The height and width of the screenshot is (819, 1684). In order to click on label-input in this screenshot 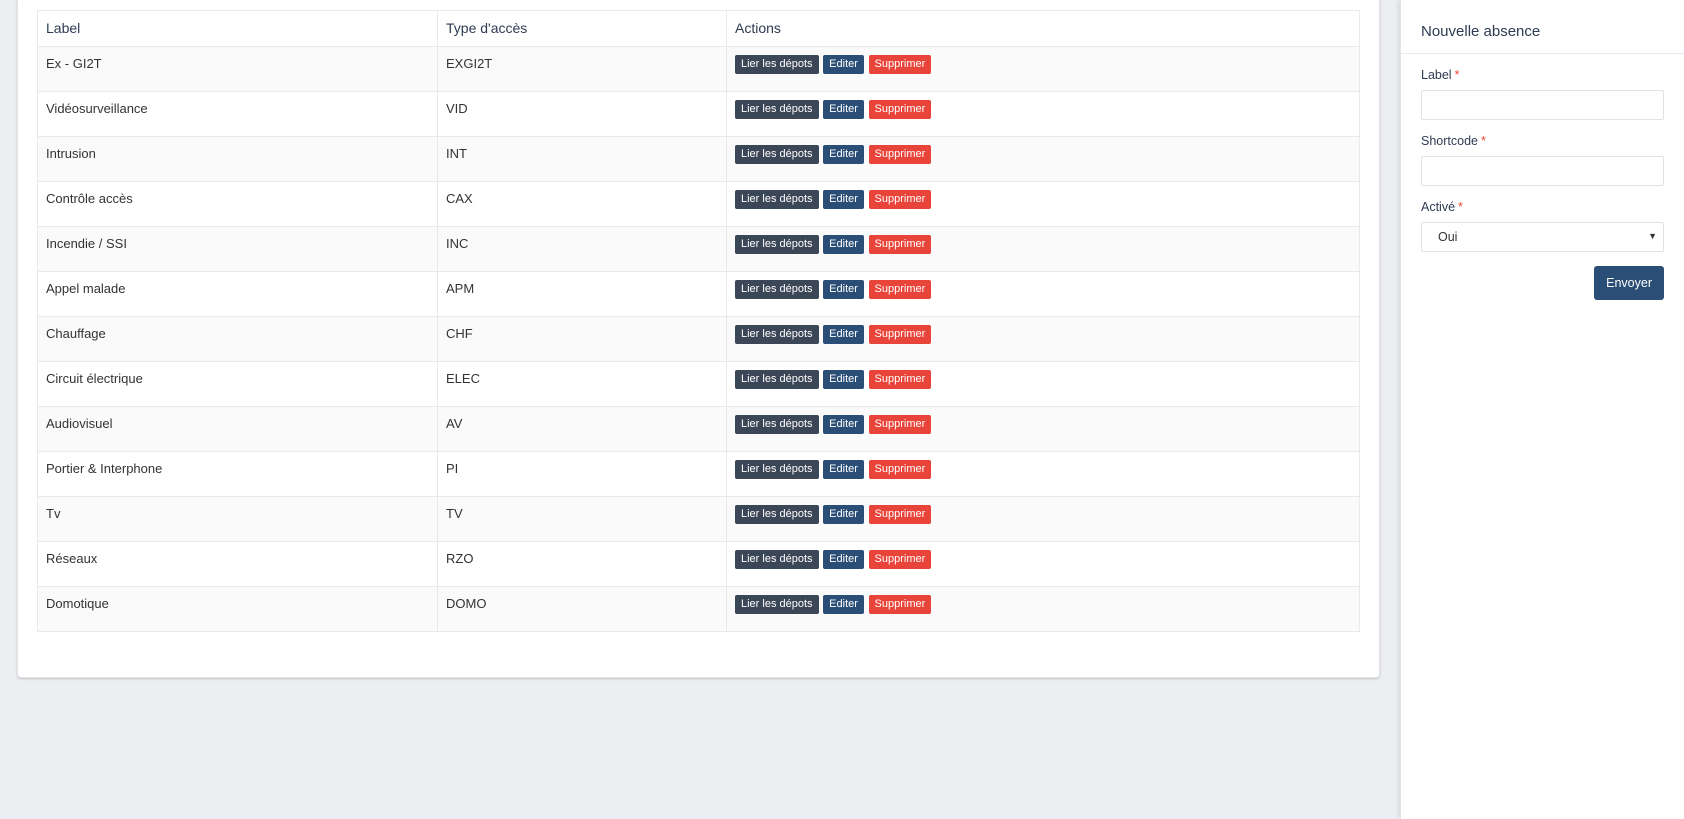, I will do `click(1542, 105)`.